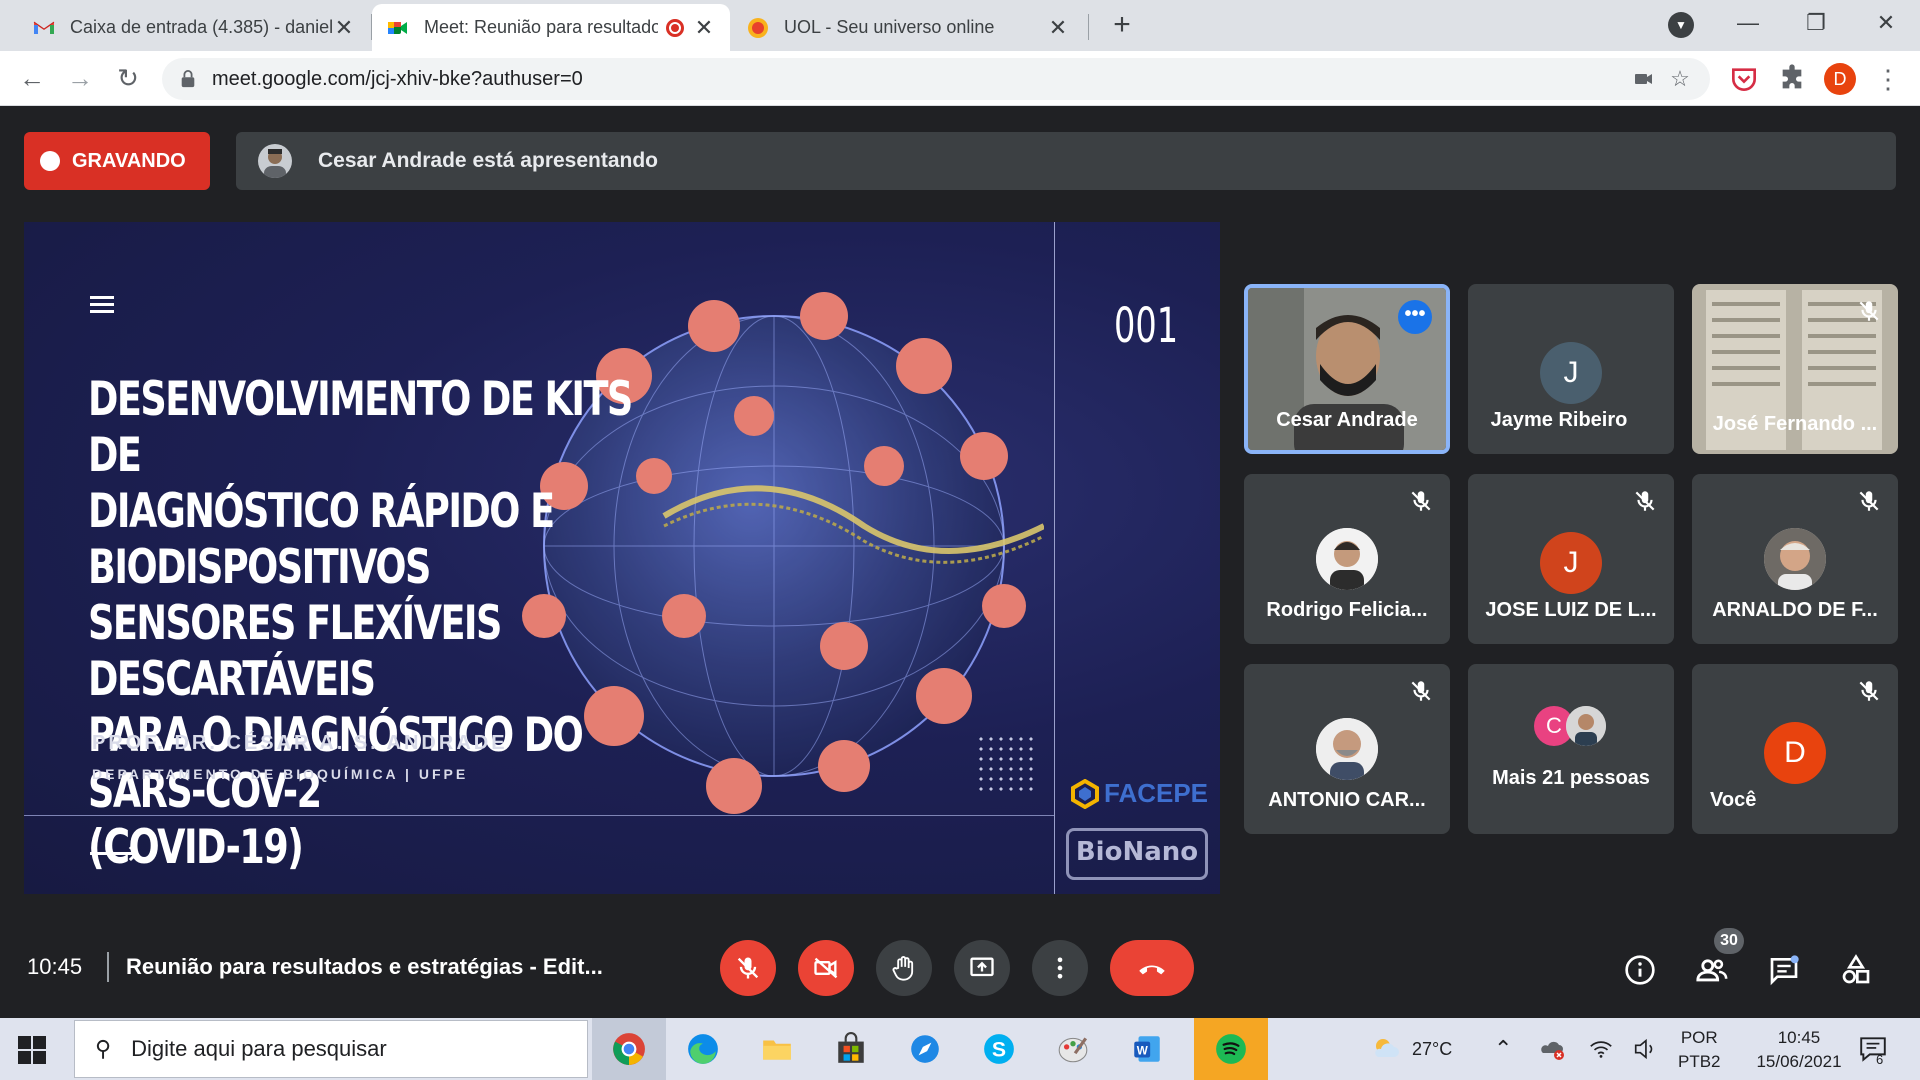 This screenshot has height=1080, width=1920. I want to click on taskbar-edge, so click(703, 1049).